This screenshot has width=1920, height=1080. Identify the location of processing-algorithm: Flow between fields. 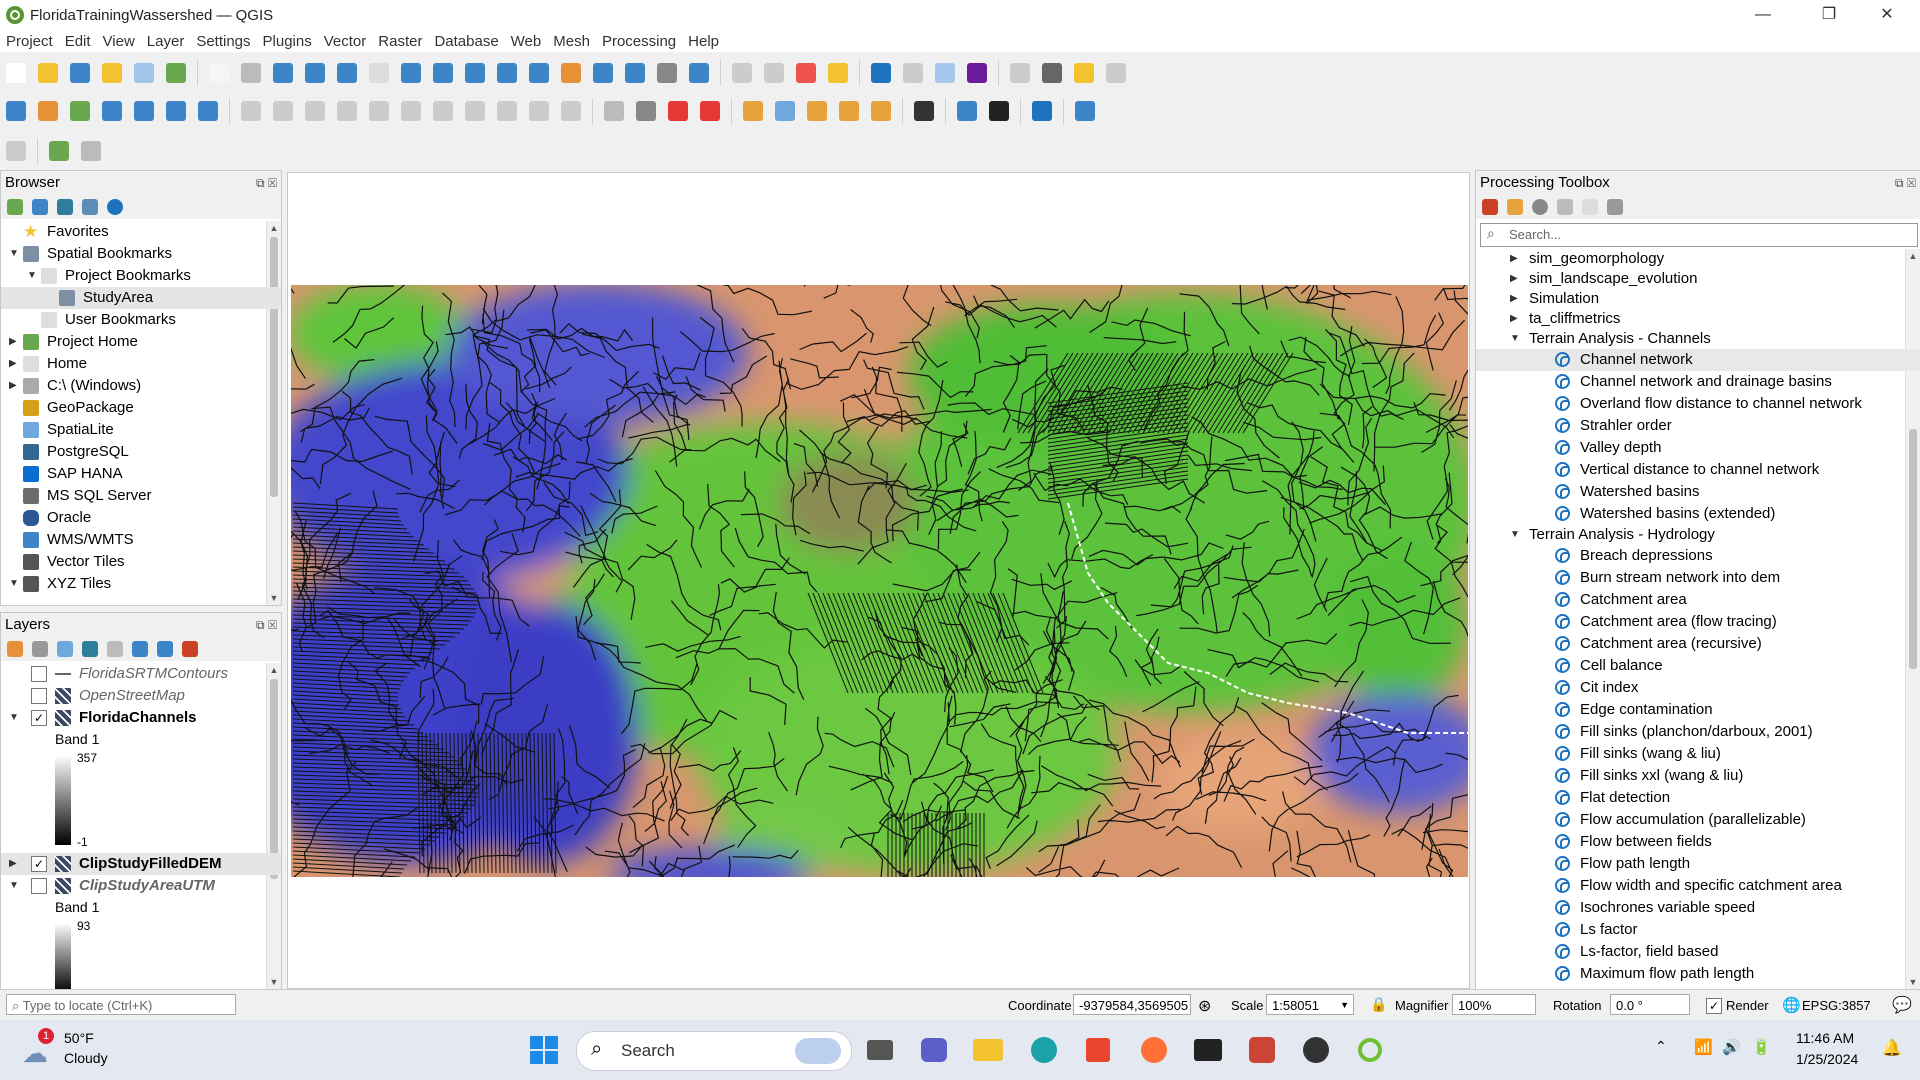
(1698, 842).